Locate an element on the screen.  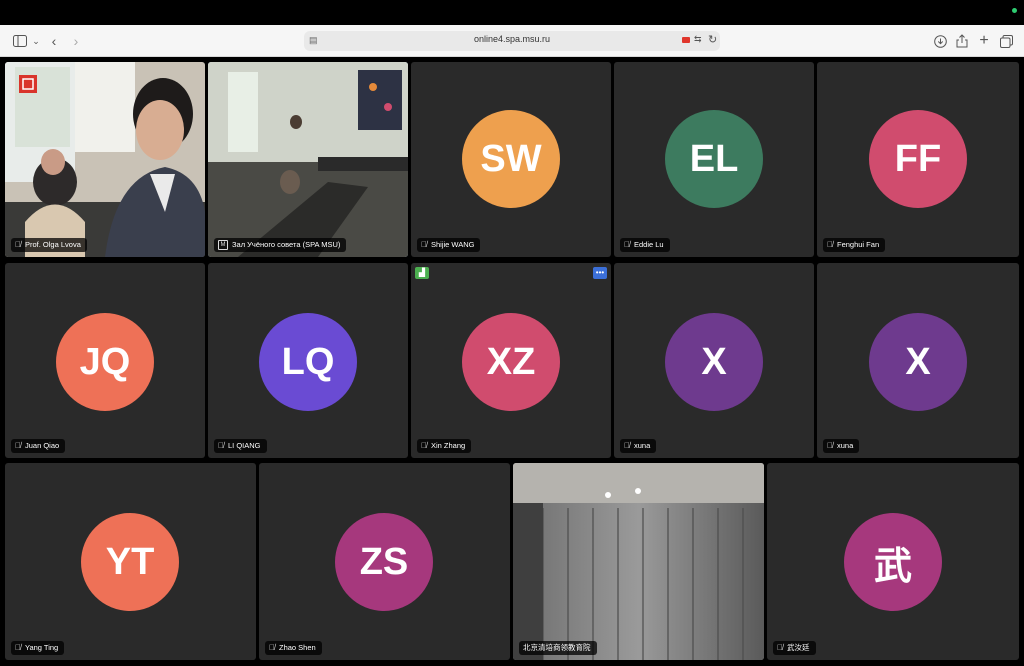
participant-tile-eddie-lu: EL 🎙̸ Eddie Lu is located at coordinates (714, 159).